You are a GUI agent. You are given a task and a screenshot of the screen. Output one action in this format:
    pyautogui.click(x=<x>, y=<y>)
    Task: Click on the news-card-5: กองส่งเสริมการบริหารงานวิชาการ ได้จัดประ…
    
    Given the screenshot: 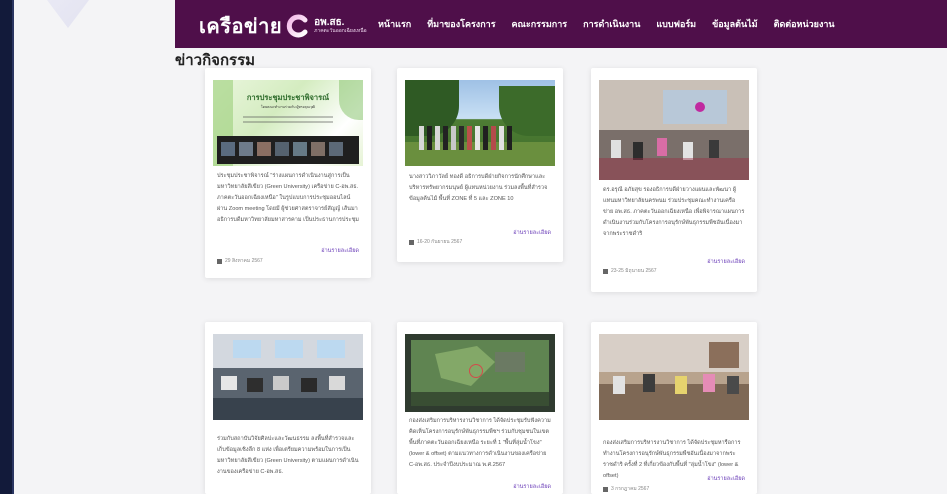 What is the action you would take?
    pyautogui.click(x=480, y=408)
    